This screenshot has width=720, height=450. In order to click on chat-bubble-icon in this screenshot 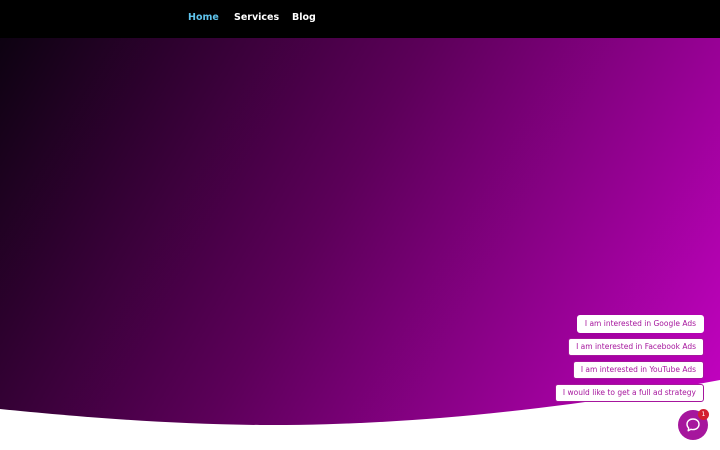, I will do `click(693, 425)`.